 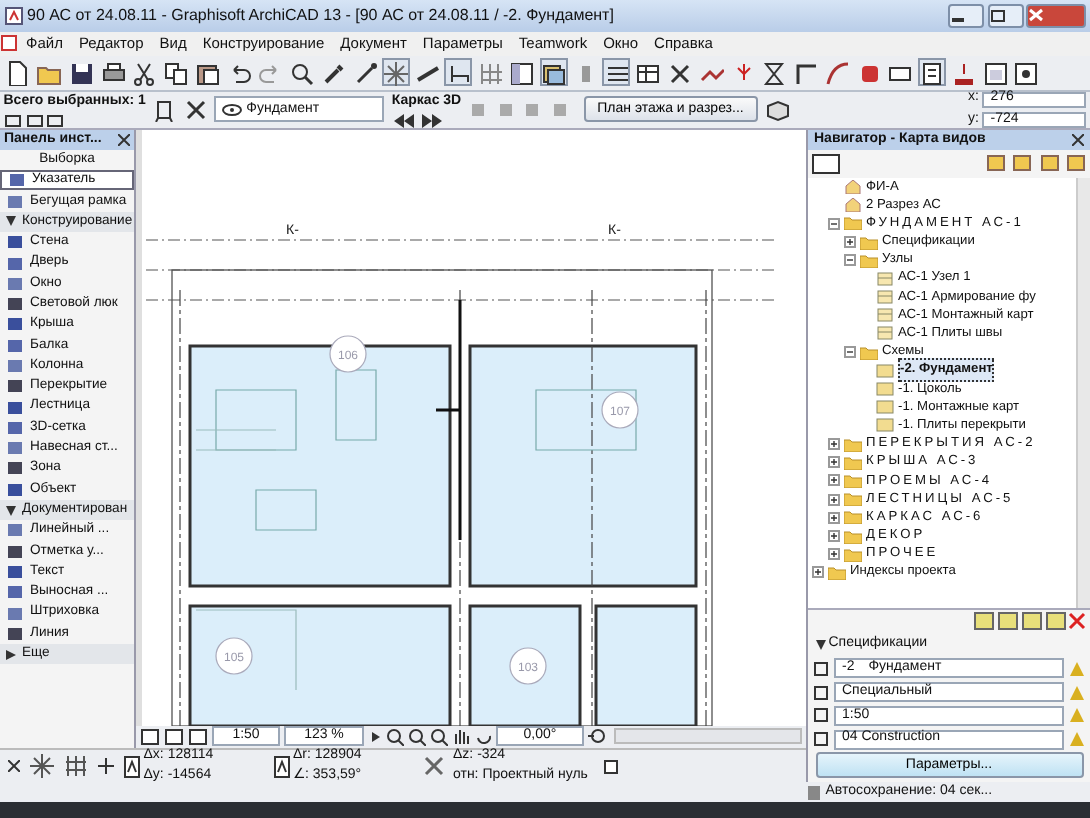 I want to click on snap-star-button, so click(x=395, y=72).